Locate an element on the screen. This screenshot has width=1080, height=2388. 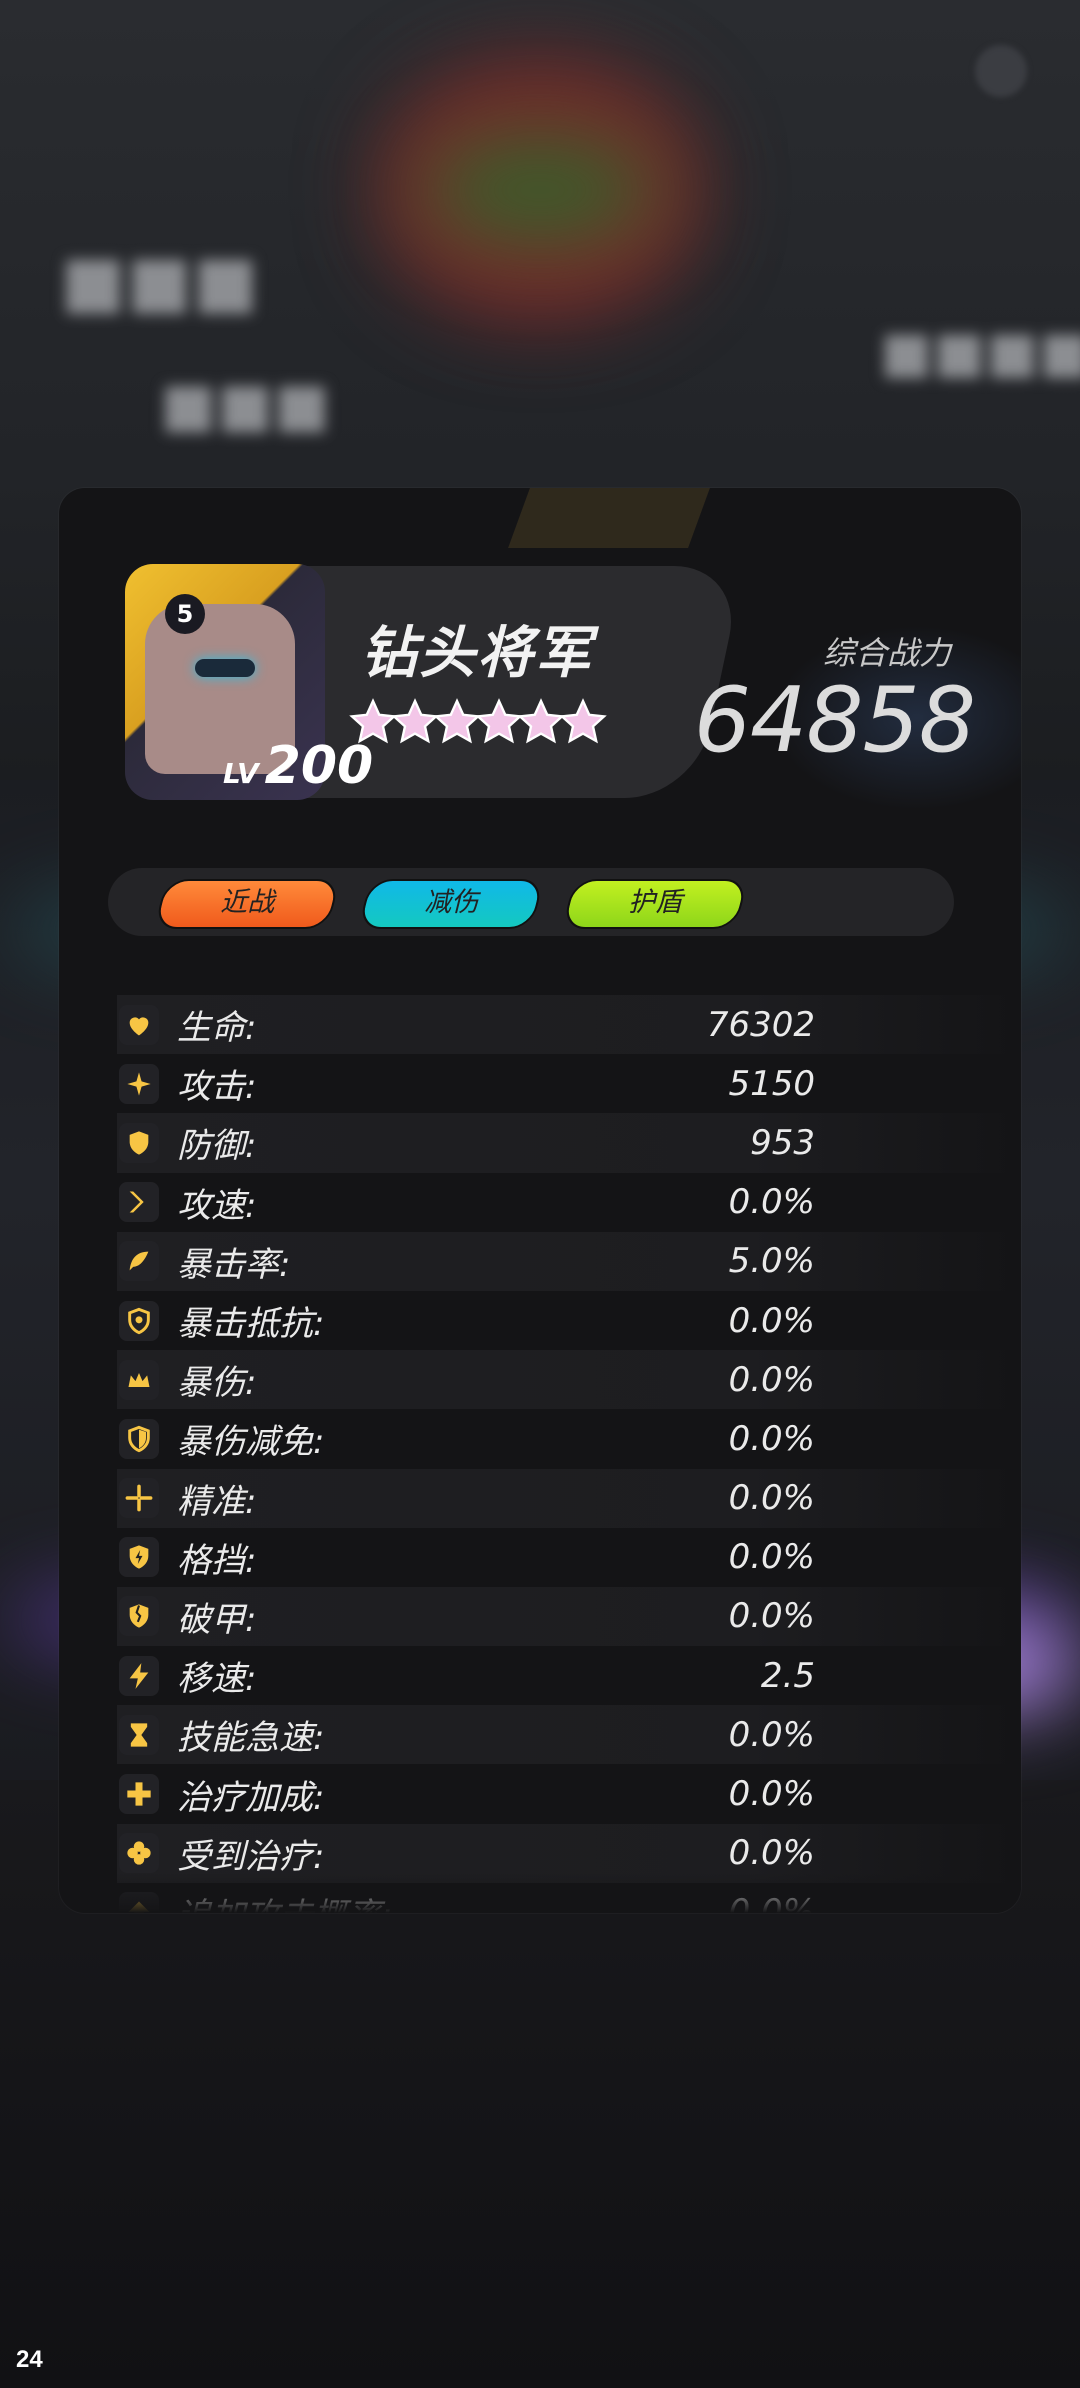
level-label: LV is located at coordinates (241, 773).